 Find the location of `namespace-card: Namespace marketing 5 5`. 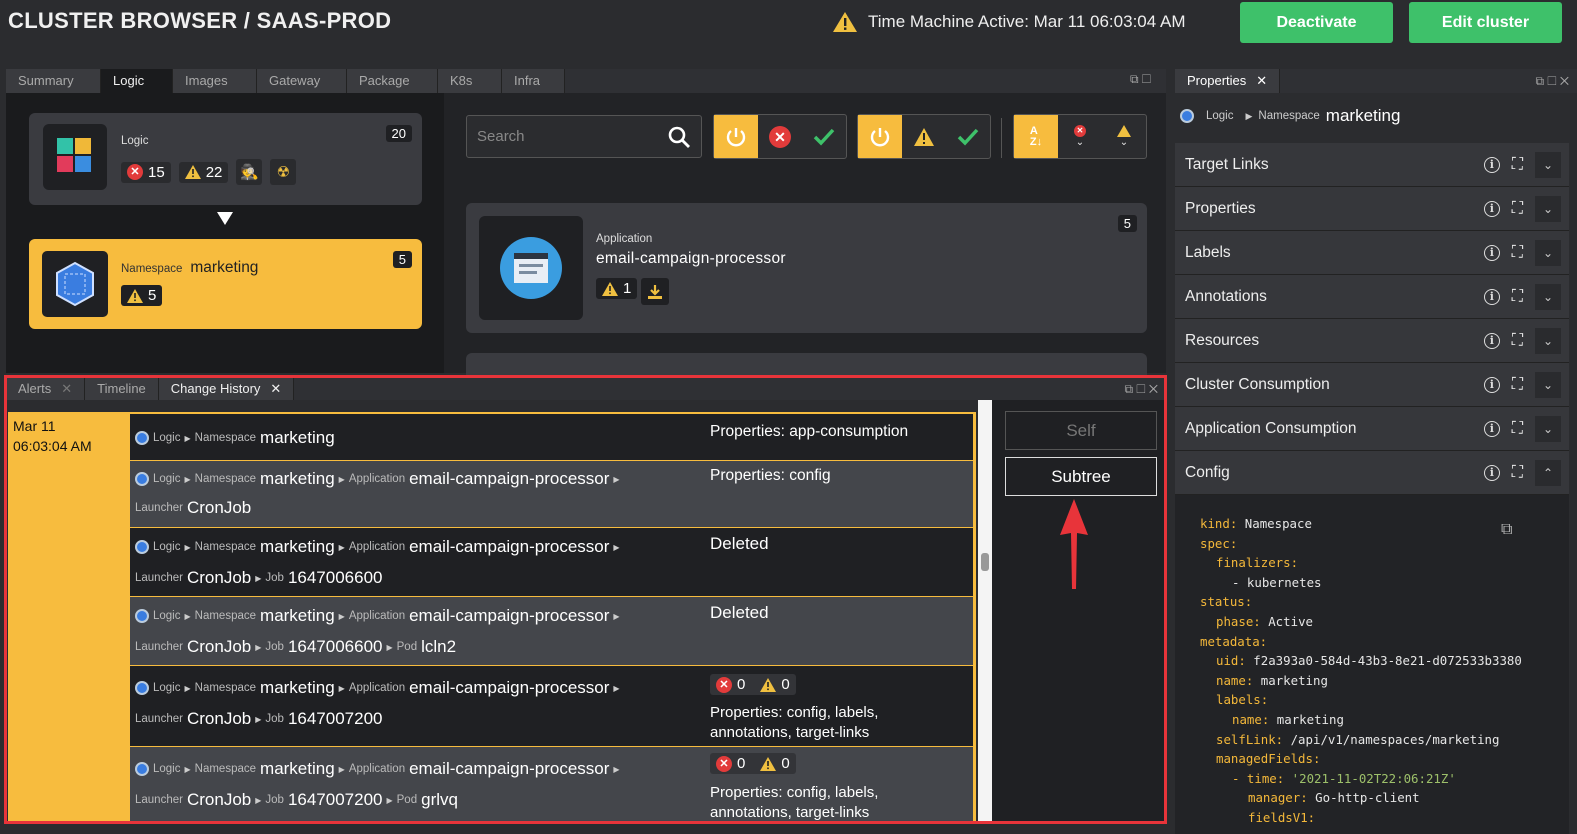

namespace-card: Namespace marketing 5 5 is located at coordinates (225, 284).